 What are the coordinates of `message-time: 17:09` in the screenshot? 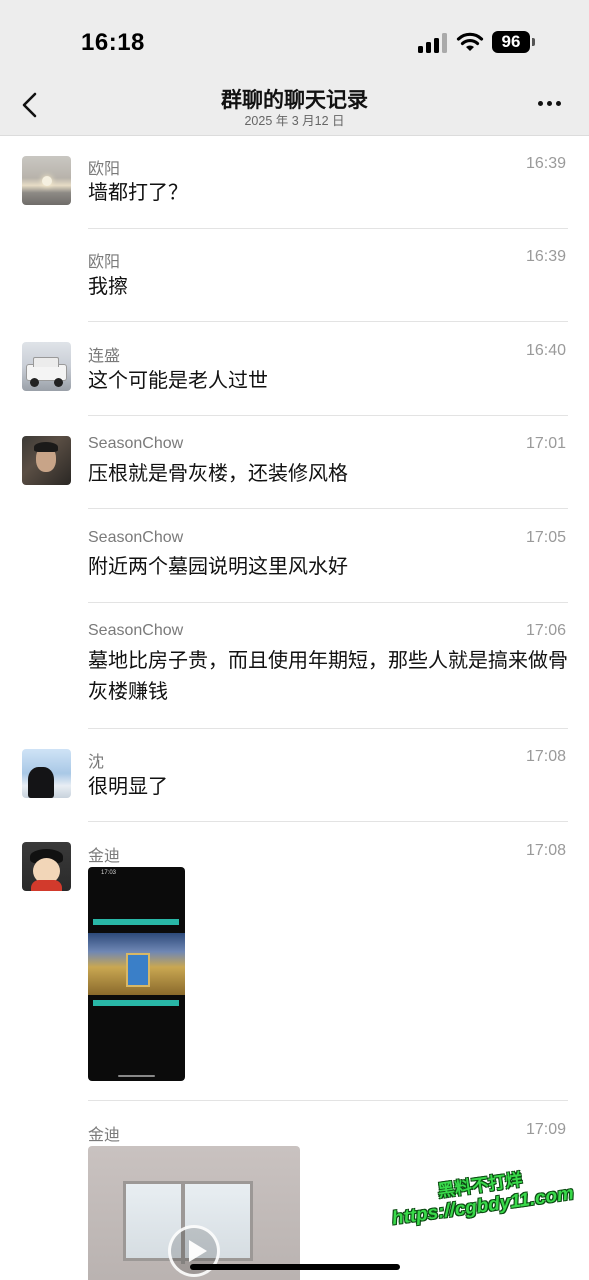 It's located at (545, 1129).